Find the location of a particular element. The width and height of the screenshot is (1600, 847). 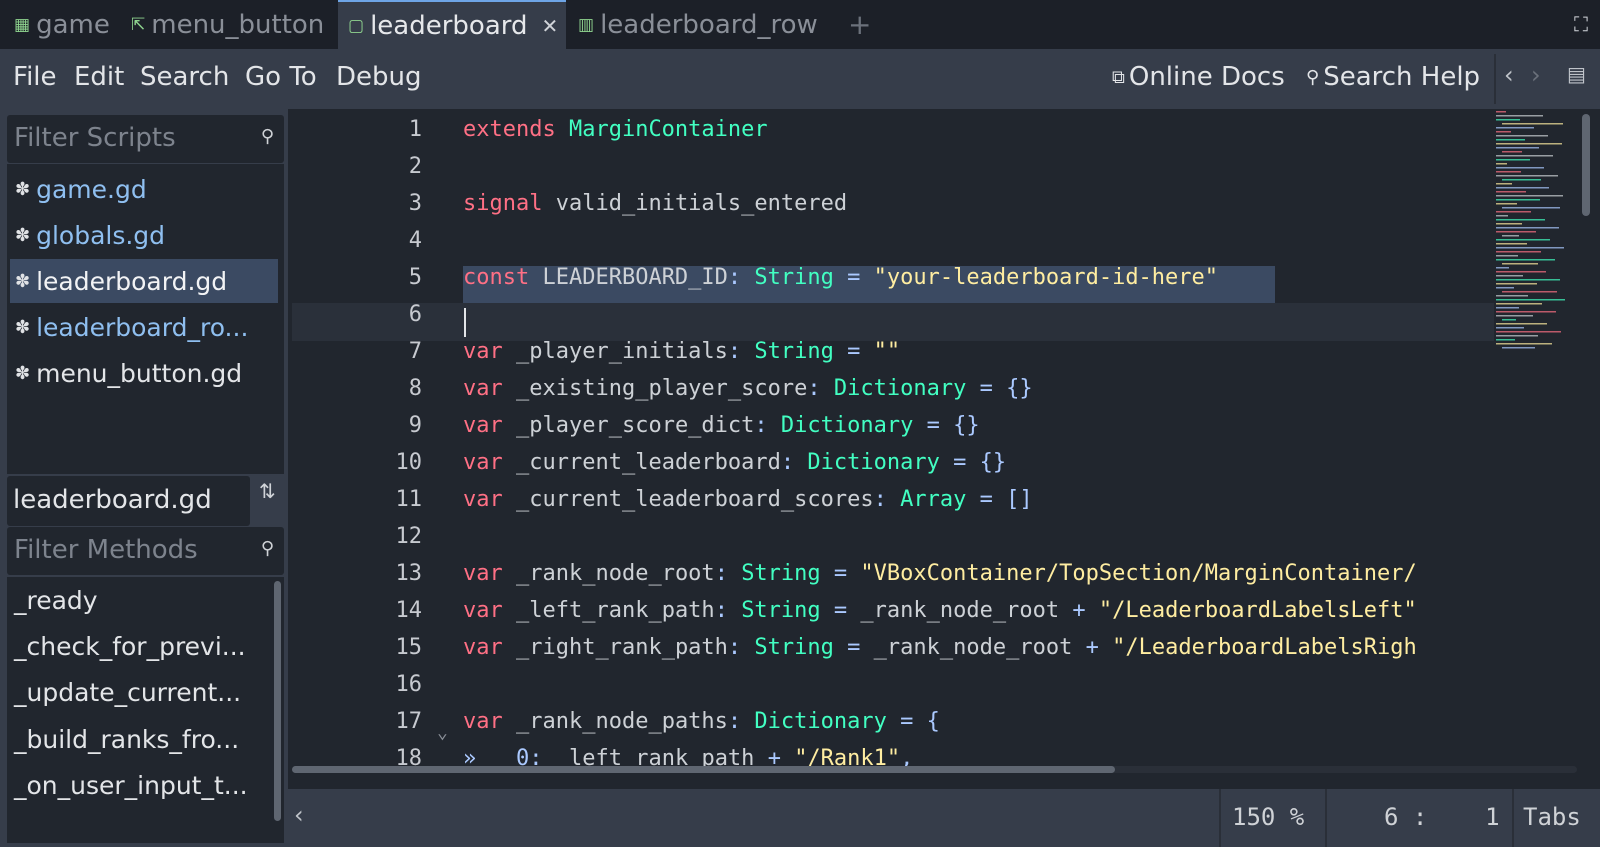

line-number: 4 is located at coordinates (415, 240).